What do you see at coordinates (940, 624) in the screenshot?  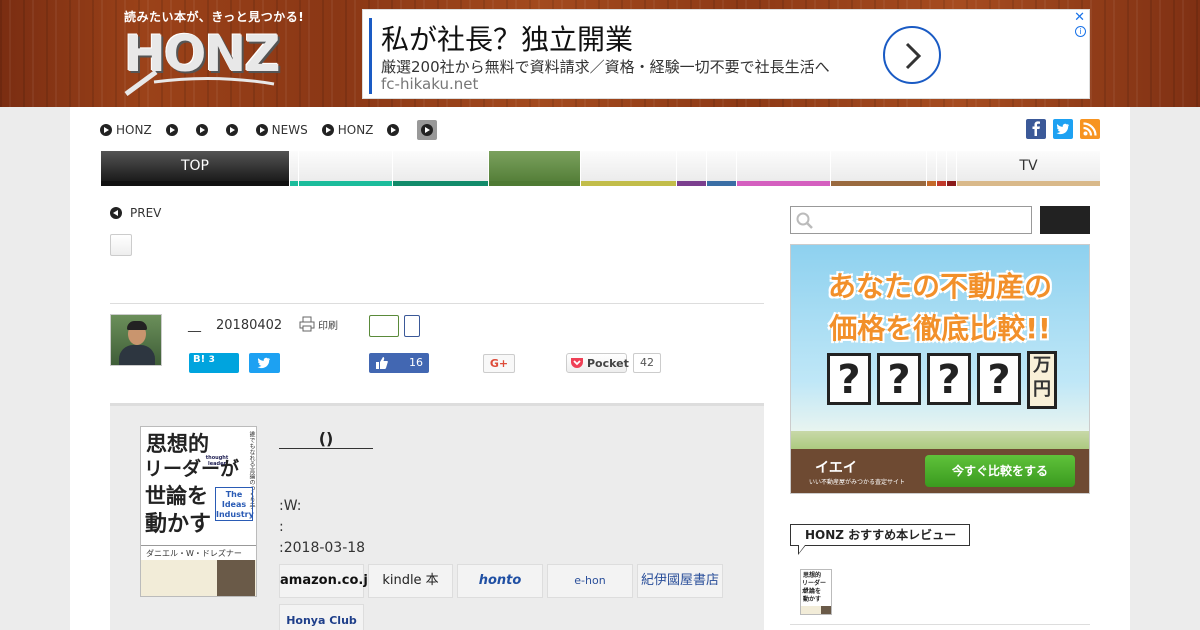 I see `sidebar-divider` at bounding box center [940, 624].